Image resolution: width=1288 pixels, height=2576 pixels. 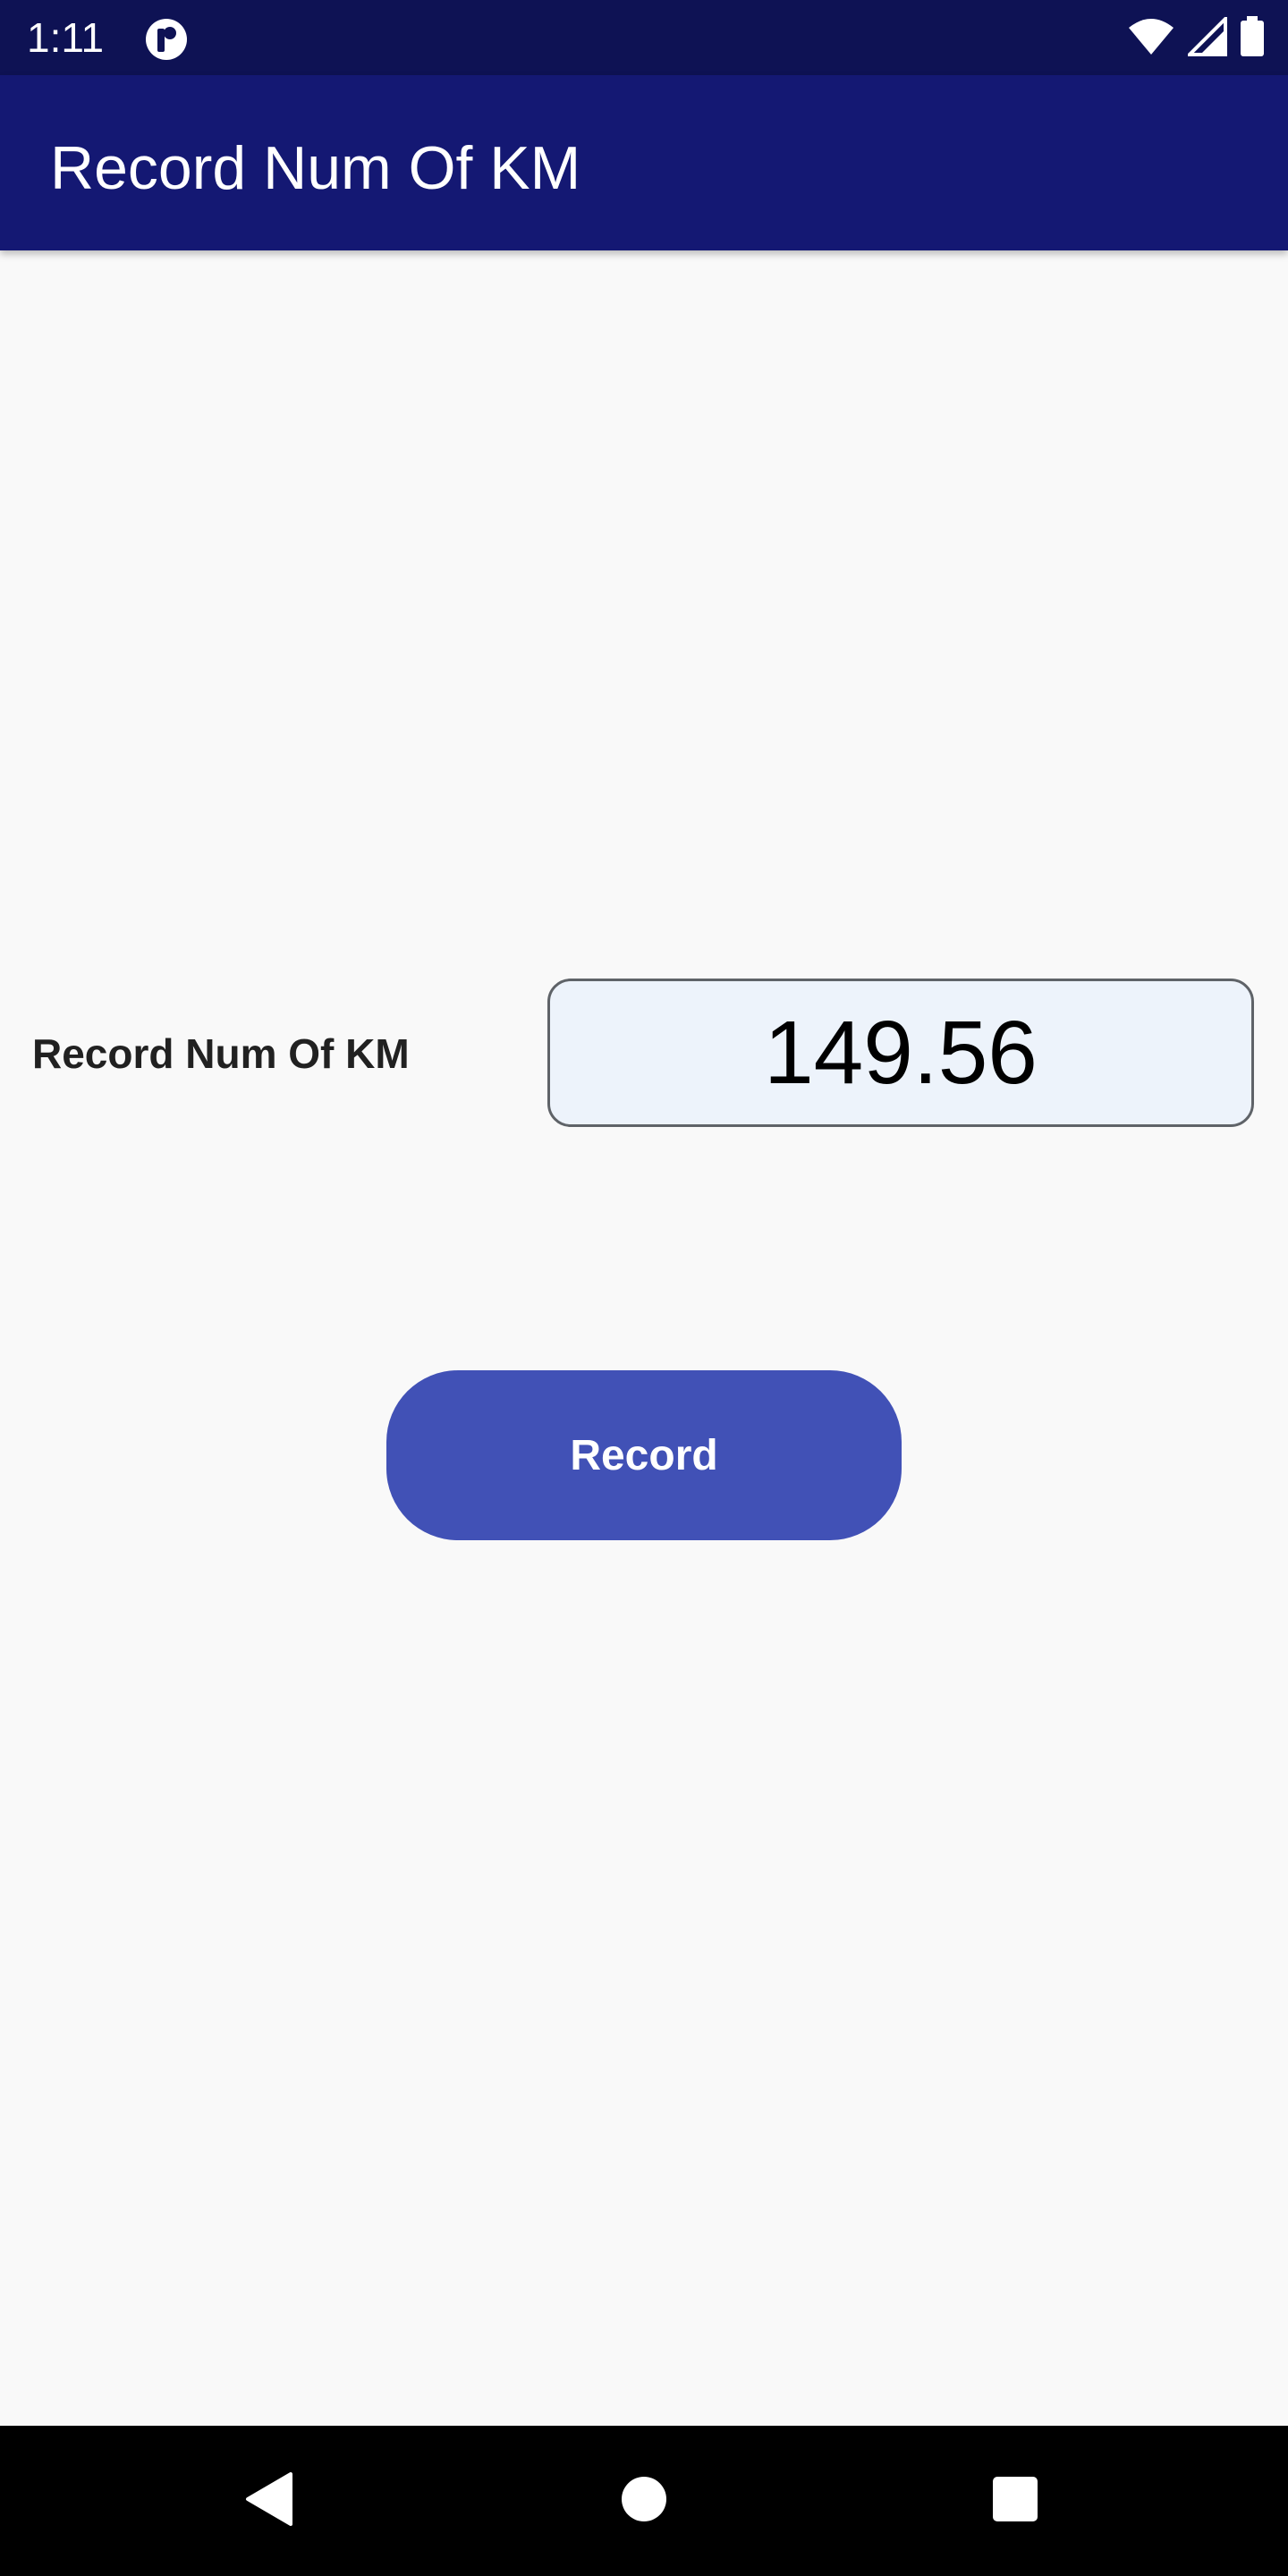 I want to click on battery-icon, so click(x=1252, y=38).